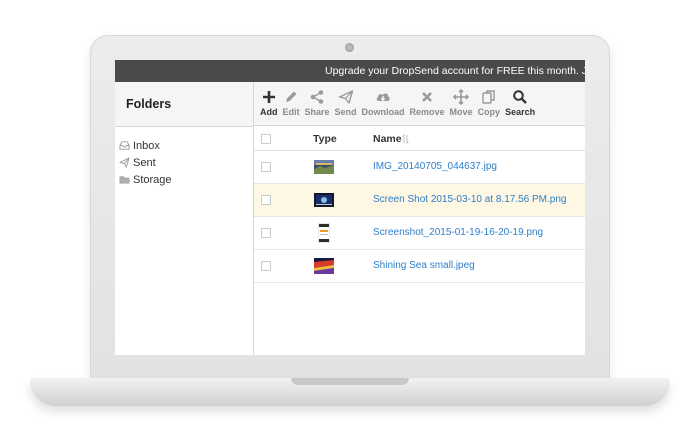  I want to click on sort-icon, so click(405, 139).